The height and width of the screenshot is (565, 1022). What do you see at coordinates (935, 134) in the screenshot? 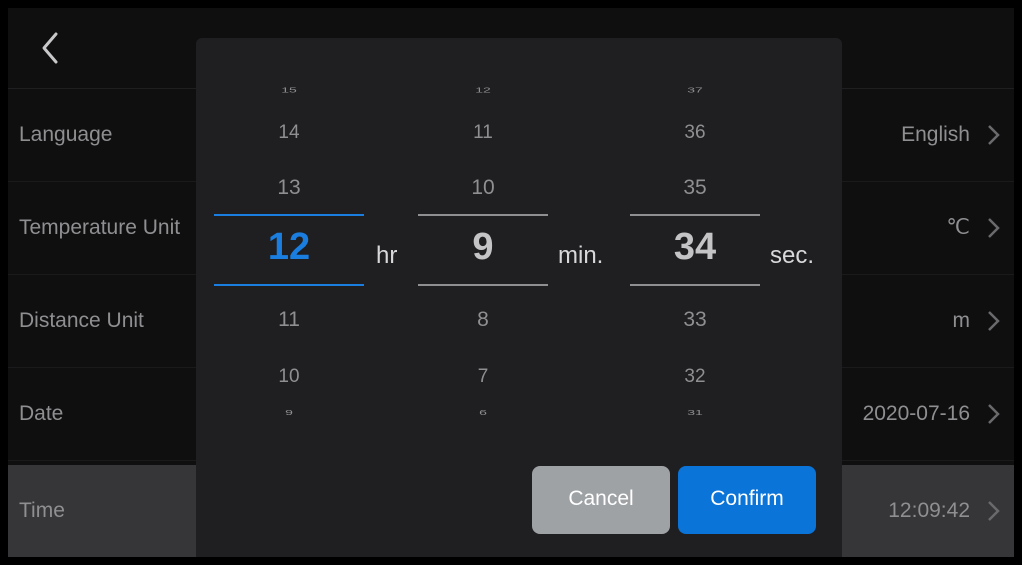
I see `setting-value: English` at bounding box center [935, 134].